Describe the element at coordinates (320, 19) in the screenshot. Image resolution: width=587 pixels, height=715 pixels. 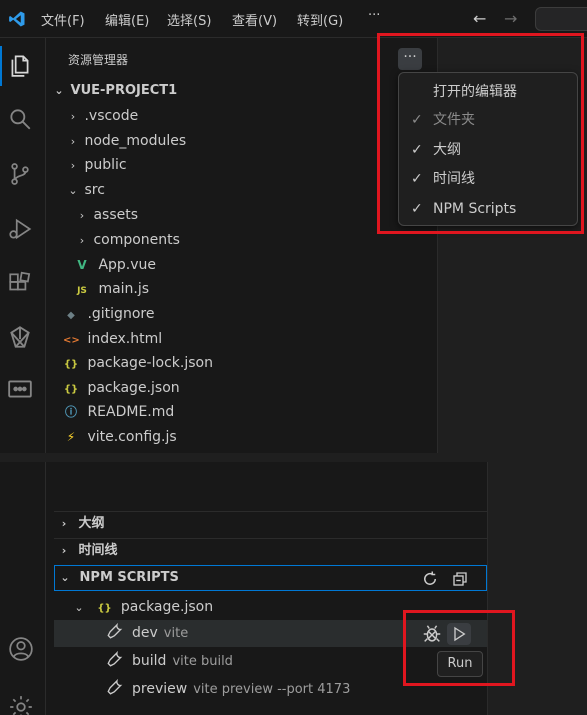
I see `menu-go: 转到(G)` at that location.